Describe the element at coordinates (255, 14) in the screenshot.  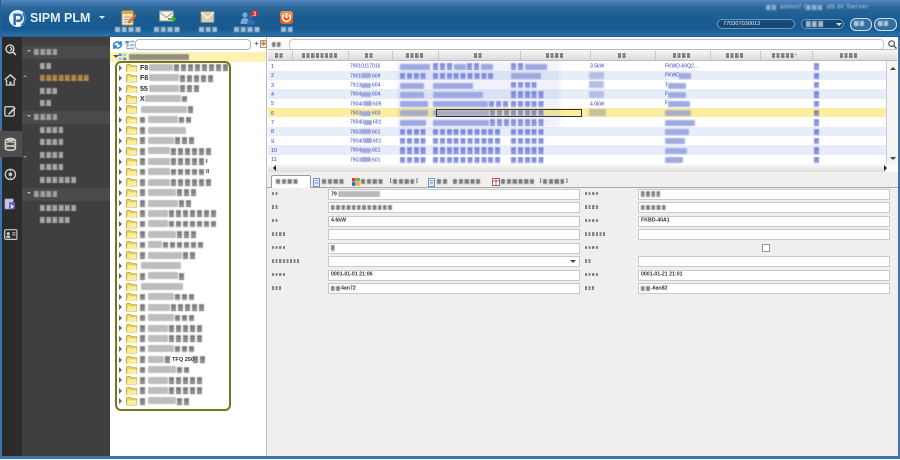
I see `svg-text: 3` at that location.